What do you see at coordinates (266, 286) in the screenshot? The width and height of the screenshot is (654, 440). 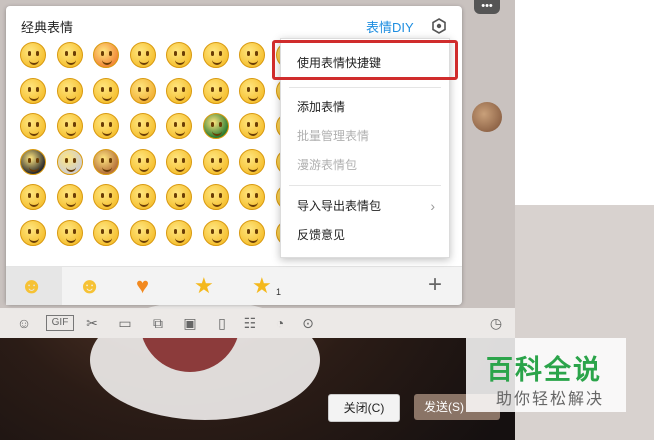 I see `tab-star-1: ★ 1` at bounding box center [266, 286].